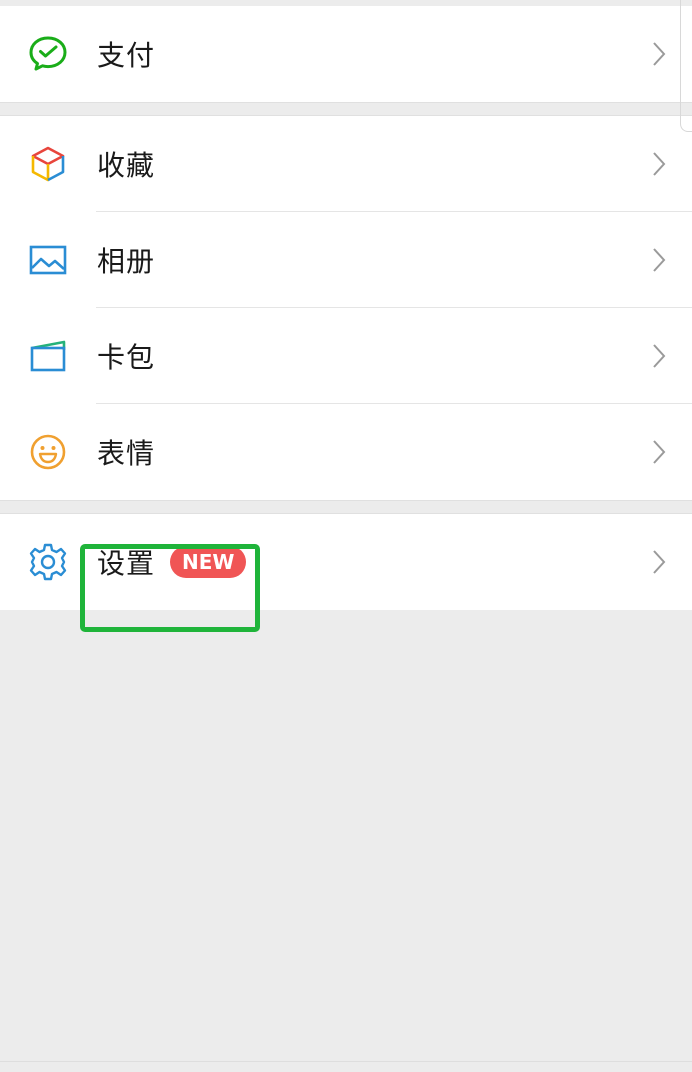  I want to click on photo-album-icon, so click(48, 260).